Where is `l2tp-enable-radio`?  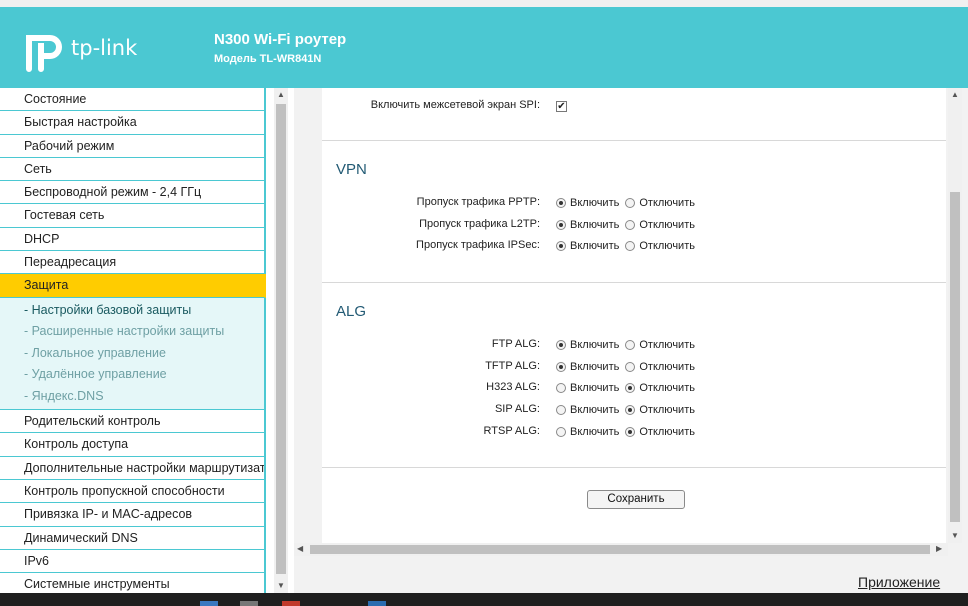
l2tp-enable-radio is located at coordinates (561, 225).